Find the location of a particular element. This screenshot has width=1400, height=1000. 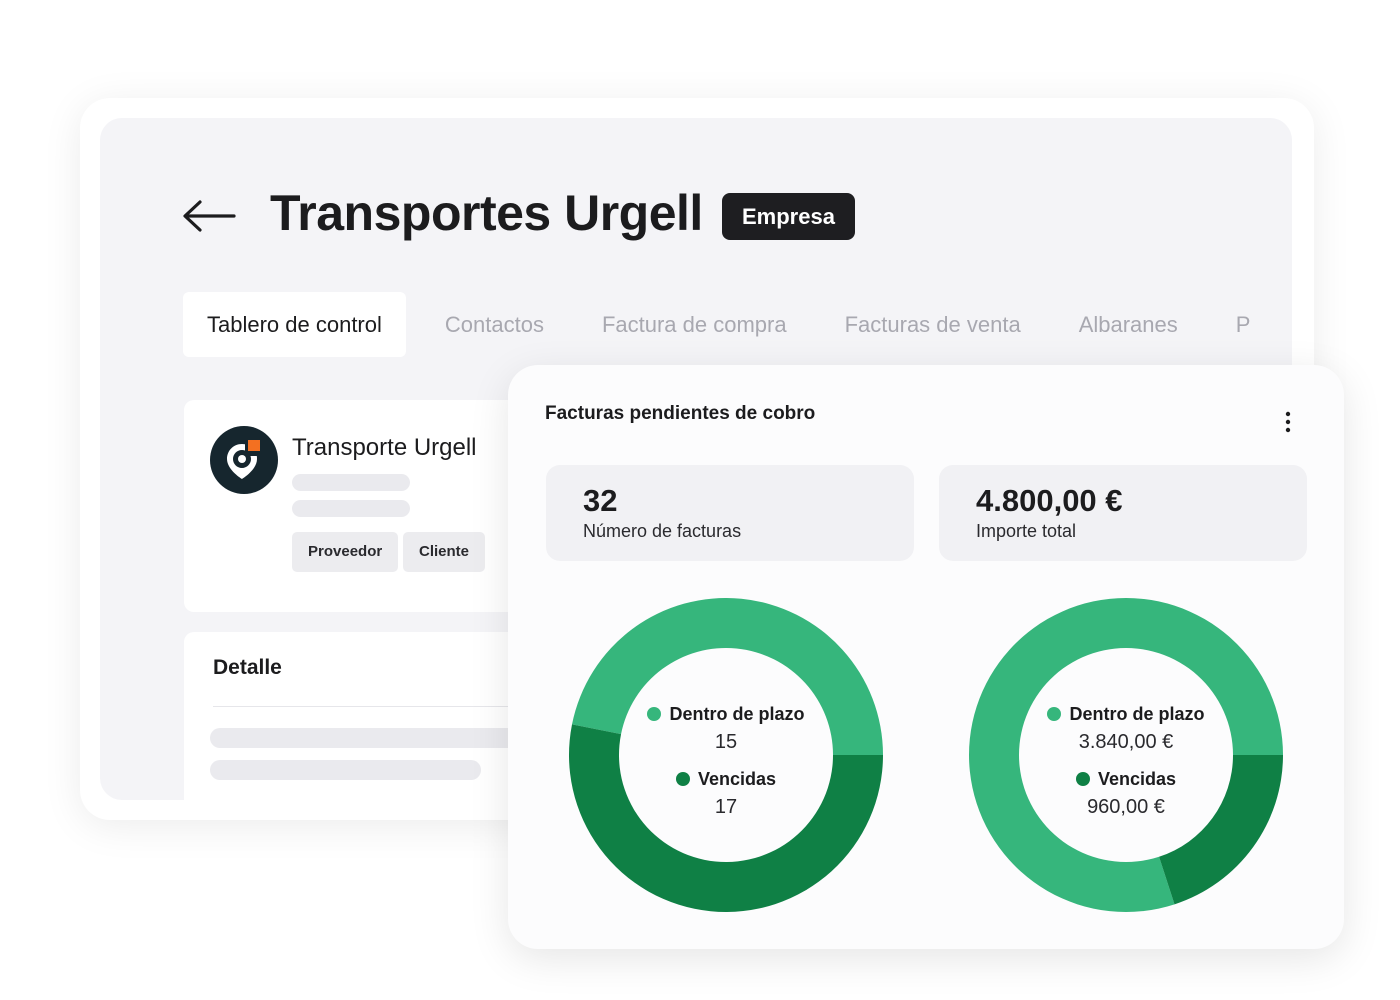

stat-total-amount: 4.800,00 € Importe total is located at coordinates (1123, 513).